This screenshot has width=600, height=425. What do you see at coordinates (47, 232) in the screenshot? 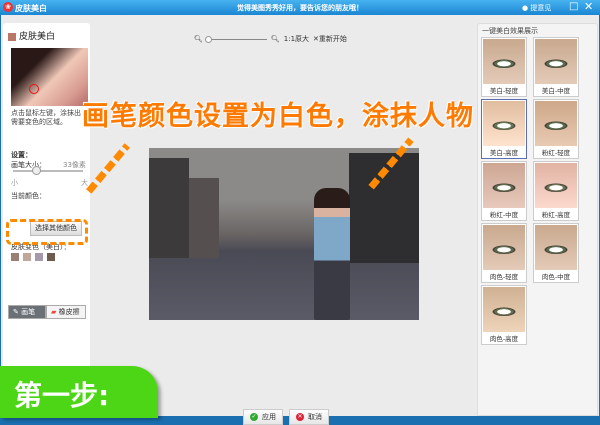
I see `highlight-box` at bounding box center [47, 232].